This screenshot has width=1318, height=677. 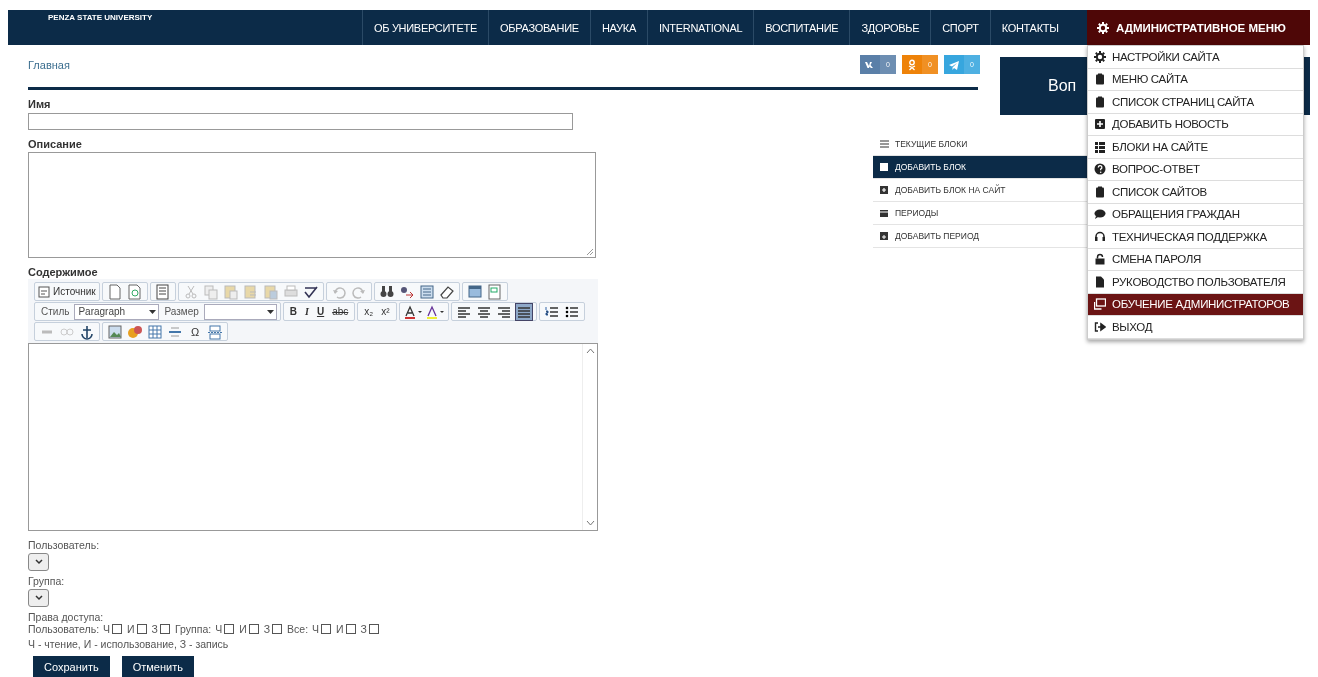 What do you see at coordinates (64, 545) in the screenshot?
I see `field-label: Пользователь:` at bounding box center [64, 545].